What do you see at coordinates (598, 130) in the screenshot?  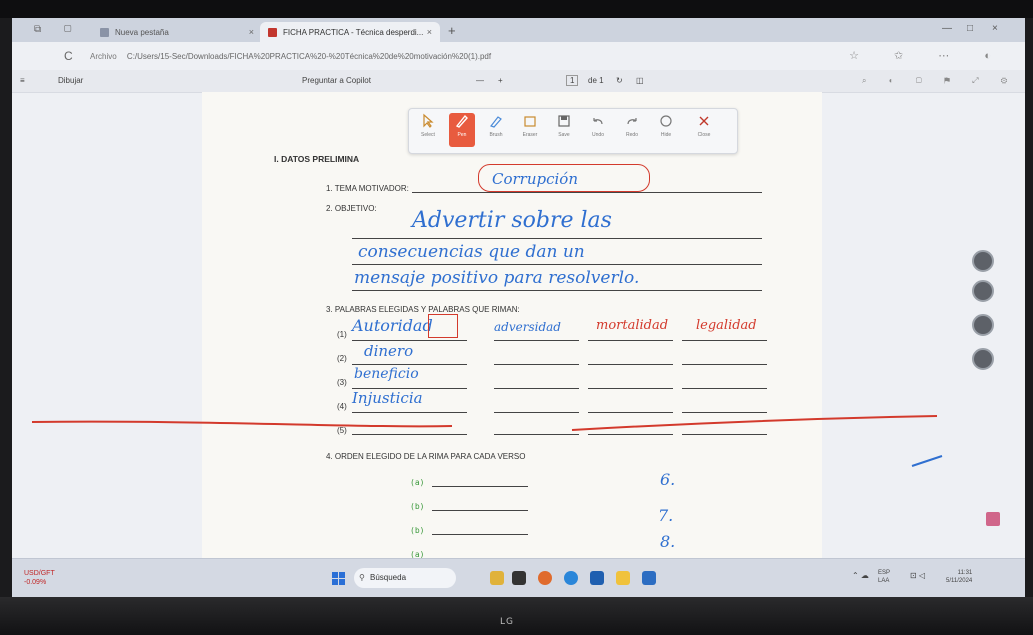 I see `undo-tool: Undo` at bounding box center [598, 130].